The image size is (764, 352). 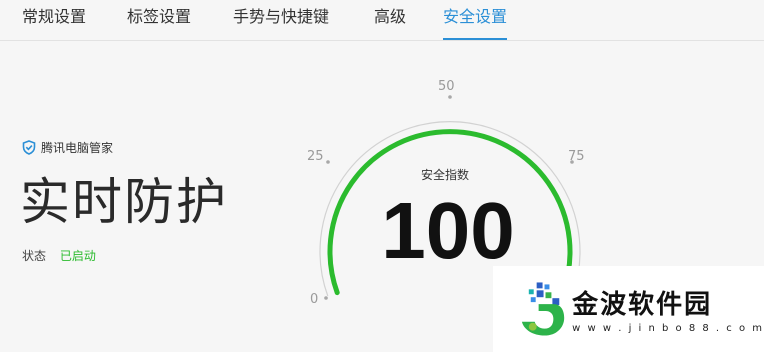 I want to click on protection-brand: 腾讯电脑管家, so click(x=67, y=147).